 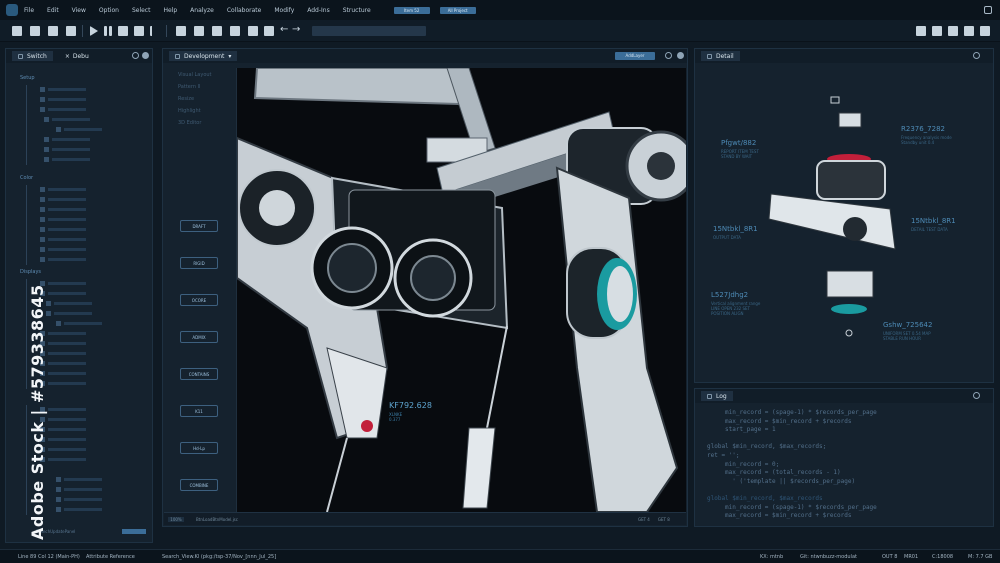 I want to click on tab-development: Development ▾, so click(x=203, y=56).